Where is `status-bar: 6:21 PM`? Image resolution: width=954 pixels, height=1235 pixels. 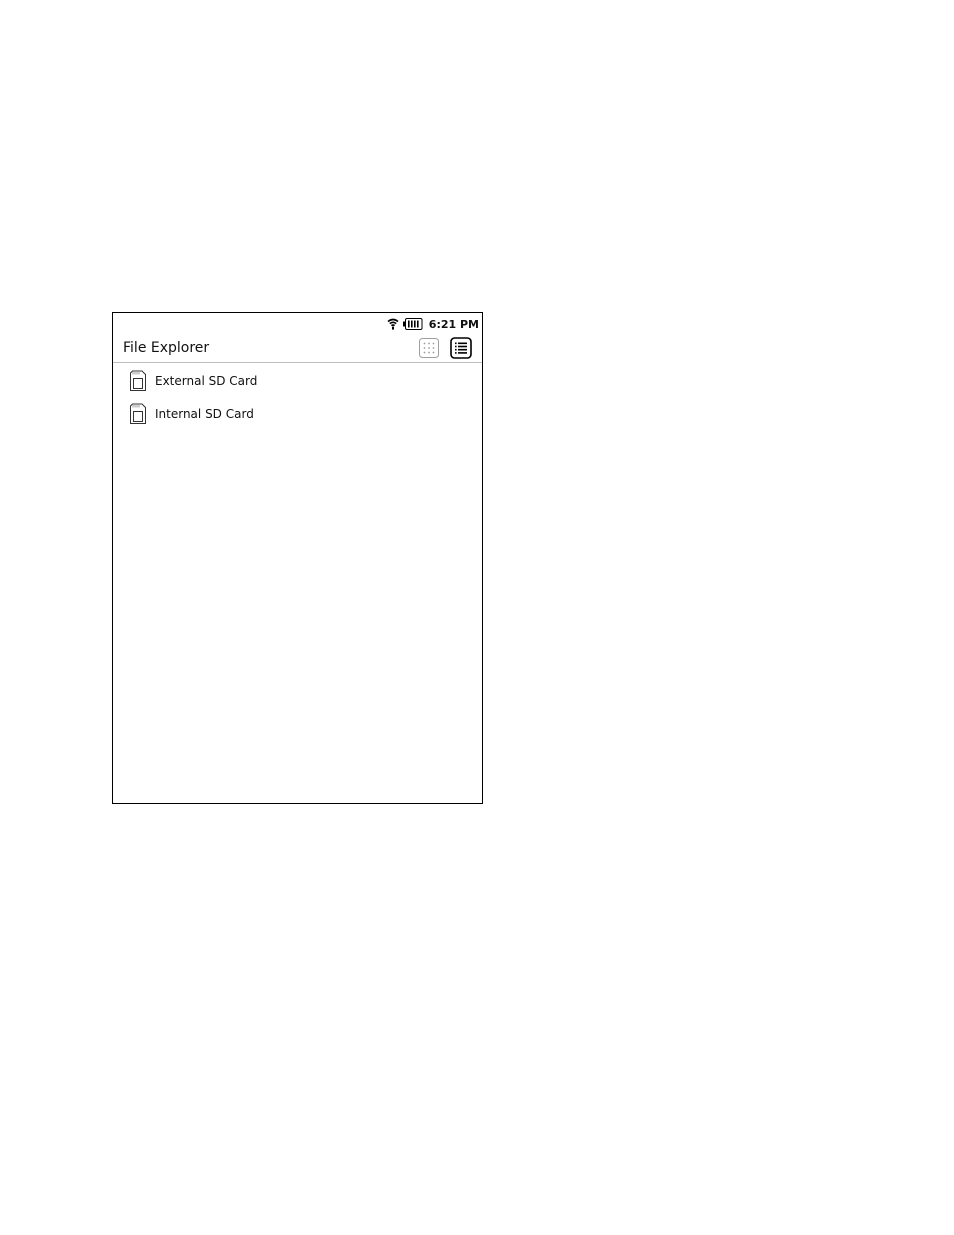
status-bar: 6:21 PM is located at coordinates (434, 324).